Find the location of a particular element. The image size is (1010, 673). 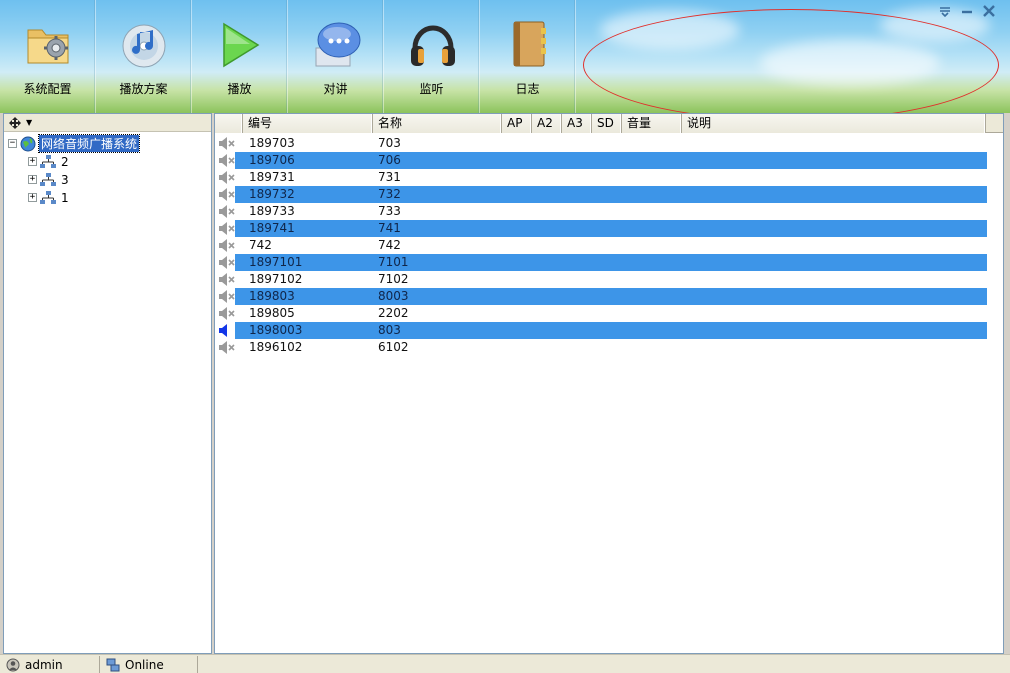

close-icon is located at coordinates (989, 11).